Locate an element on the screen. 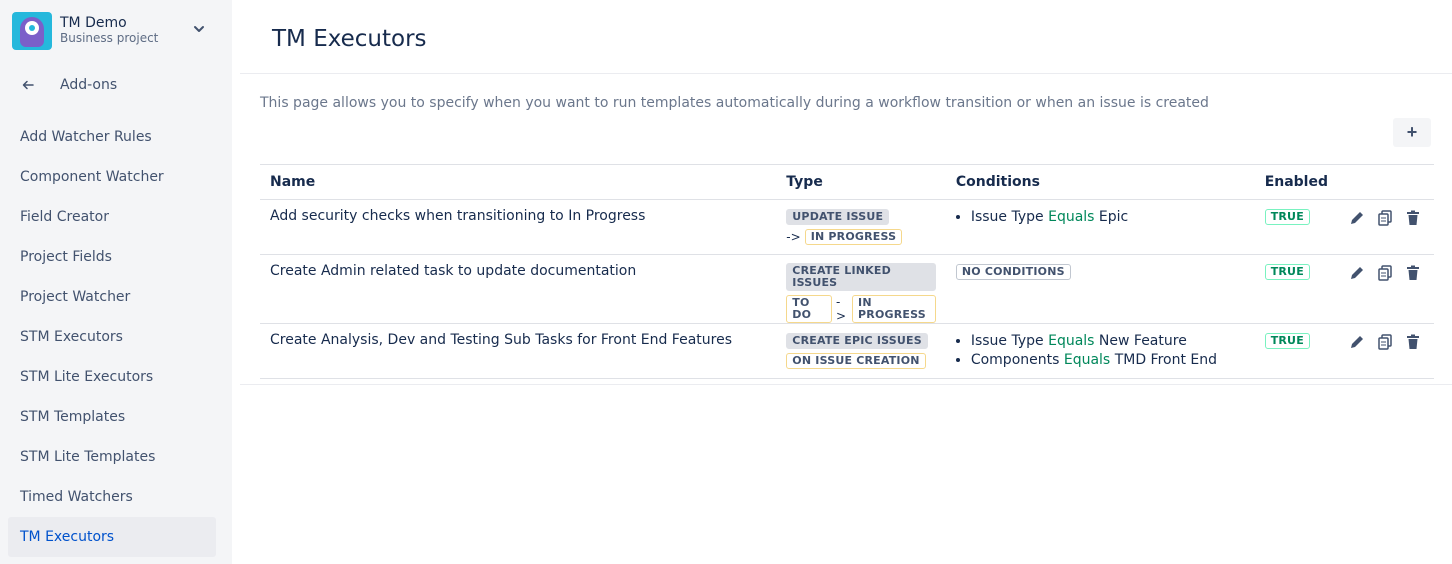 Image resolution: width=1452 pixels, height=564 pixels. page-title: TM Executors is located at coordinates (349, 39).